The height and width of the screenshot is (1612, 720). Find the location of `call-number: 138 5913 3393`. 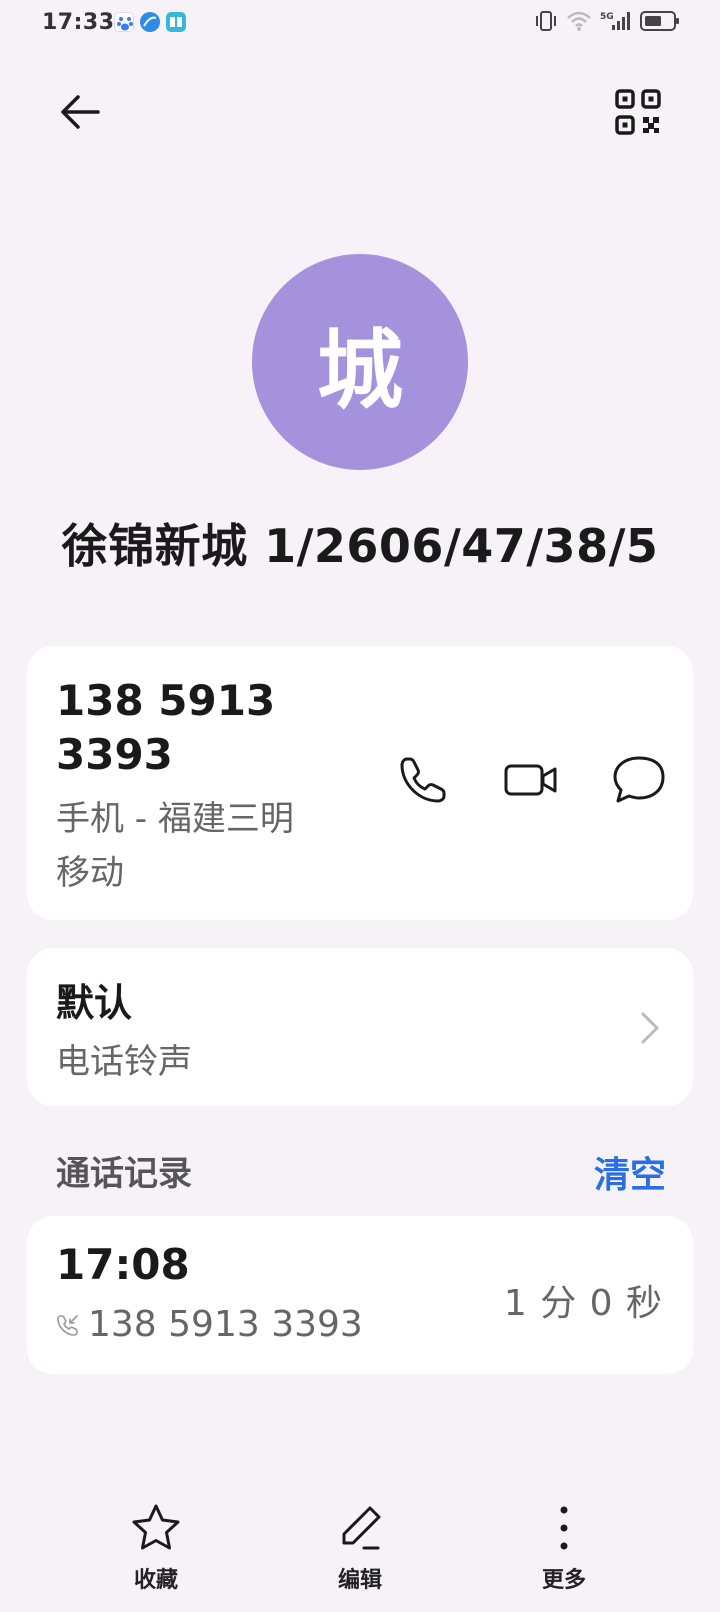

call-number: 138 5913 3393 is located at coordinates (225, 1324).